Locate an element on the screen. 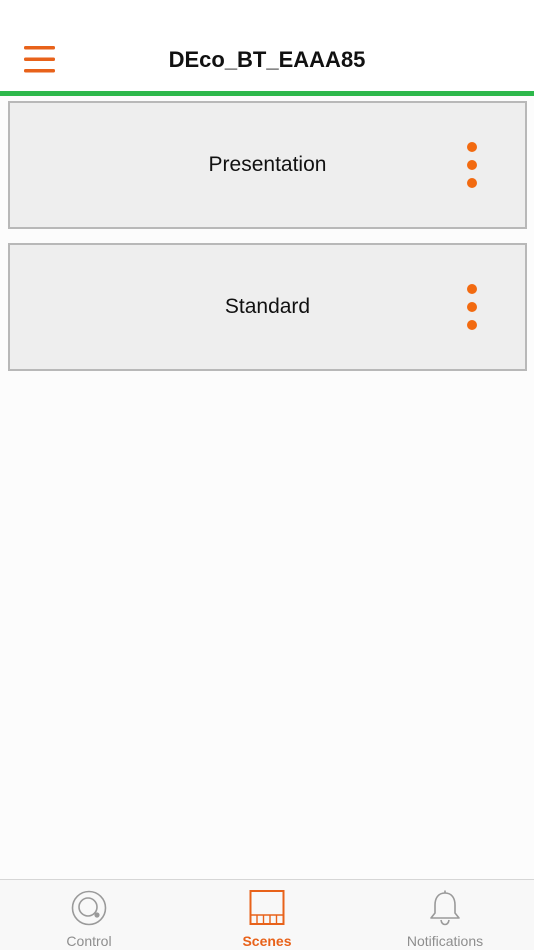 This screenshot has height=950, width=534. menu-button is located at coordinates (39, 59).